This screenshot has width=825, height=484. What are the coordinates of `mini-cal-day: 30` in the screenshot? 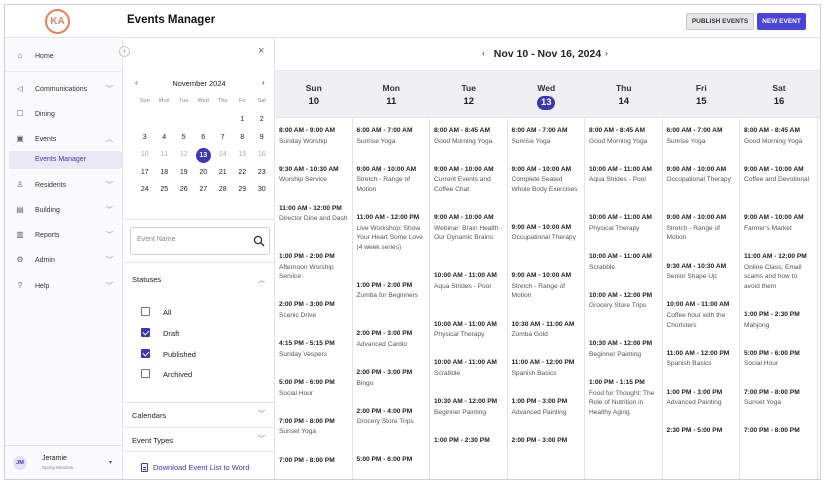 It's located at (262, 190).